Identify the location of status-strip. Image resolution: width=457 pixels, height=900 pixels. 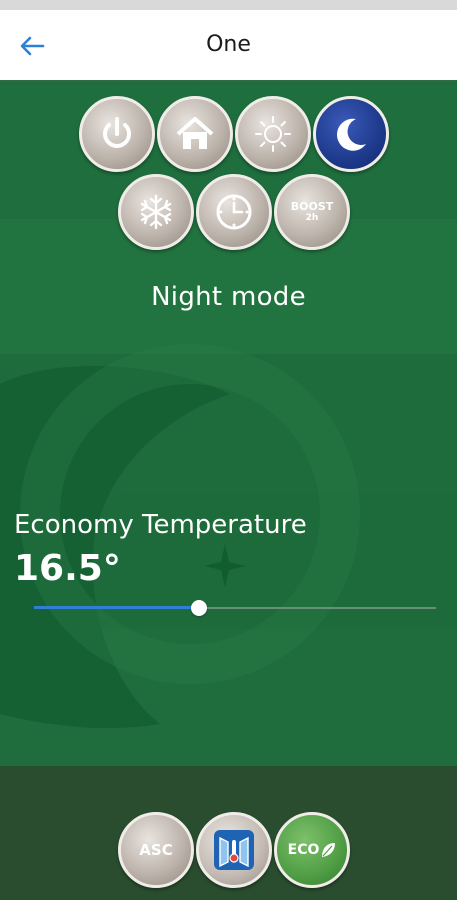
(228, 5).